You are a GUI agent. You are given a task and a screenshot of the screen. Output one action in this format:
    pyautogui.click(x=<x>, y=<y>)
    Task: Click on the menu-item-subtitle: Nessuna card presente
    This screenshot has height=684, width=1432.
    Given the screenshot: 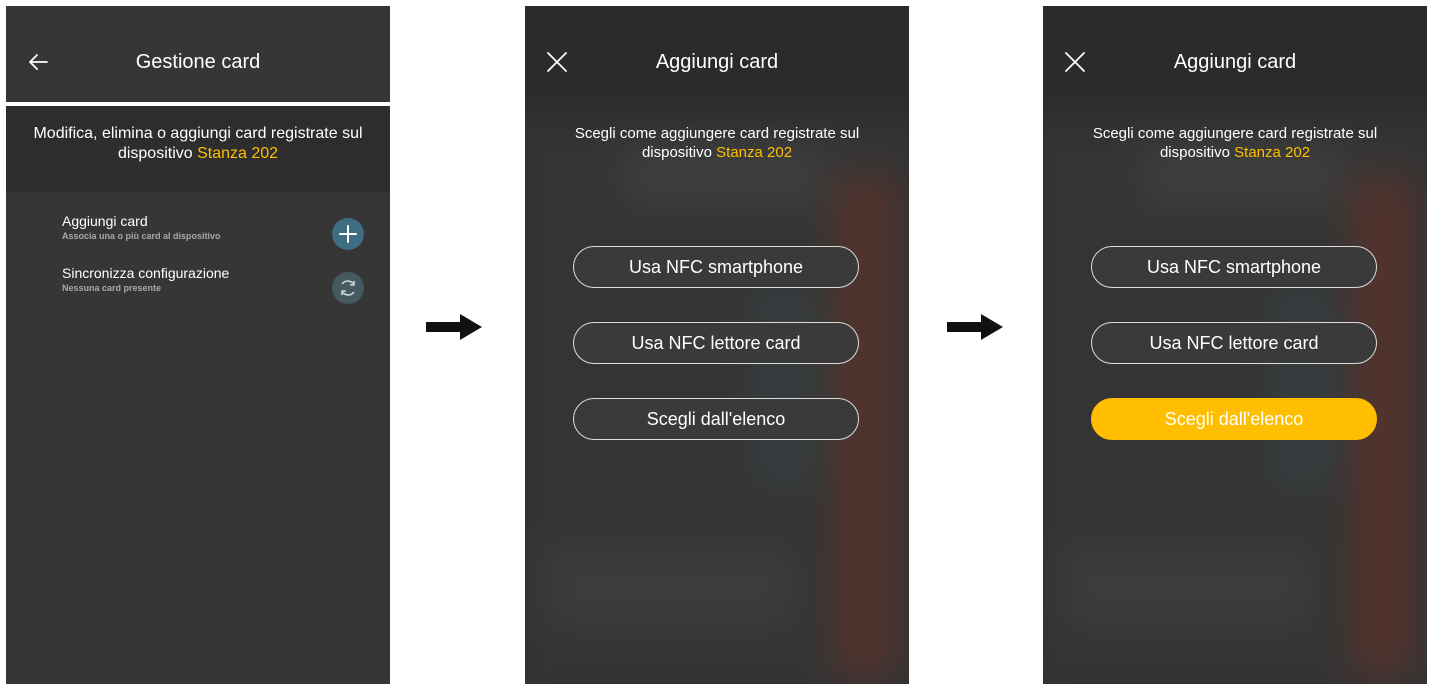 What is the action you would take?
    pyautogui.click(x=112, y=288)
    